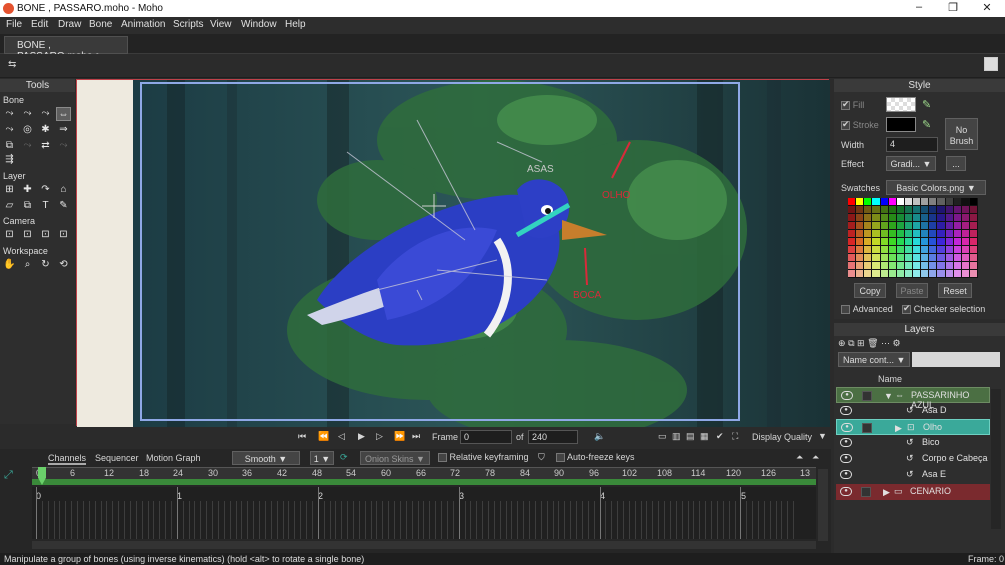 Image resolution: width=1005 pixels, height=565 pixels. Describe the element at coordinates (822, 436) in the screenshot. I see `chevron-down-icon: ▼` at that location.